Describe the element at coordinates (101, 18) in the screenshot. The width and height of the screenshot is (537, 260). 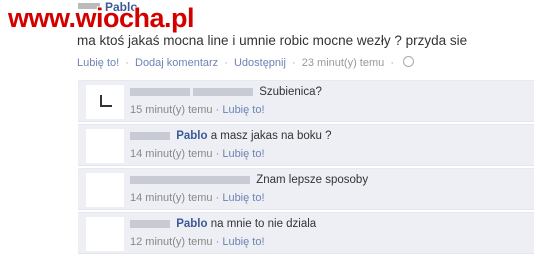
I see `watermark-logo: www.wiocha.pl` at that location.